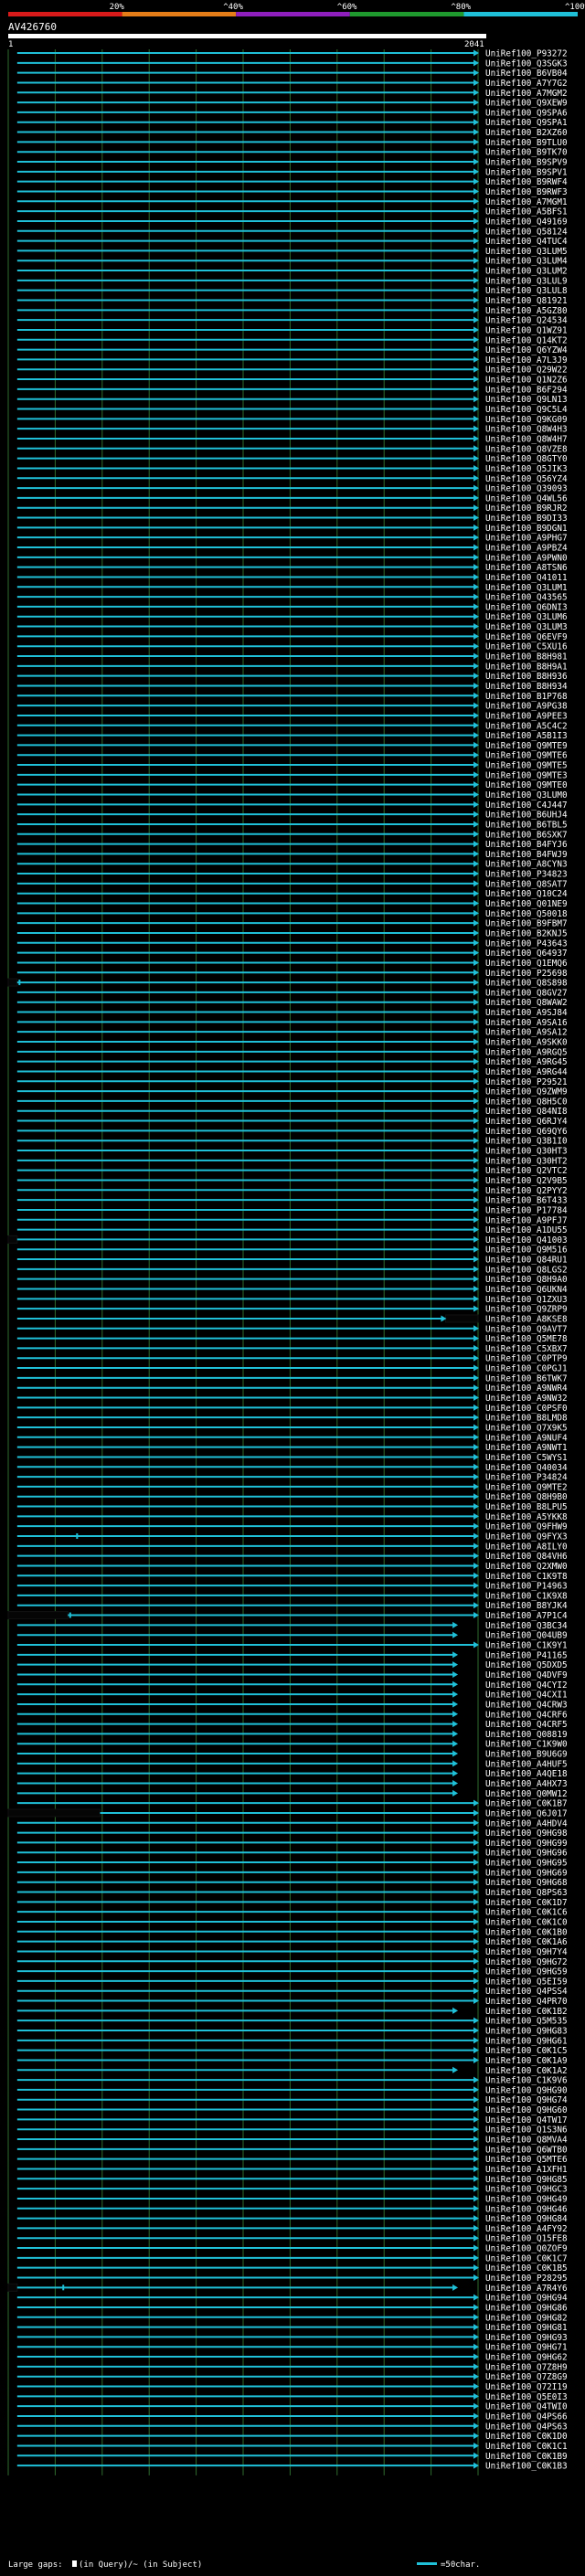  Describe the element at coordinates (527, 1043) in the screenshot. I see `hit-label: UniRef100_A9SKK0` at that location.